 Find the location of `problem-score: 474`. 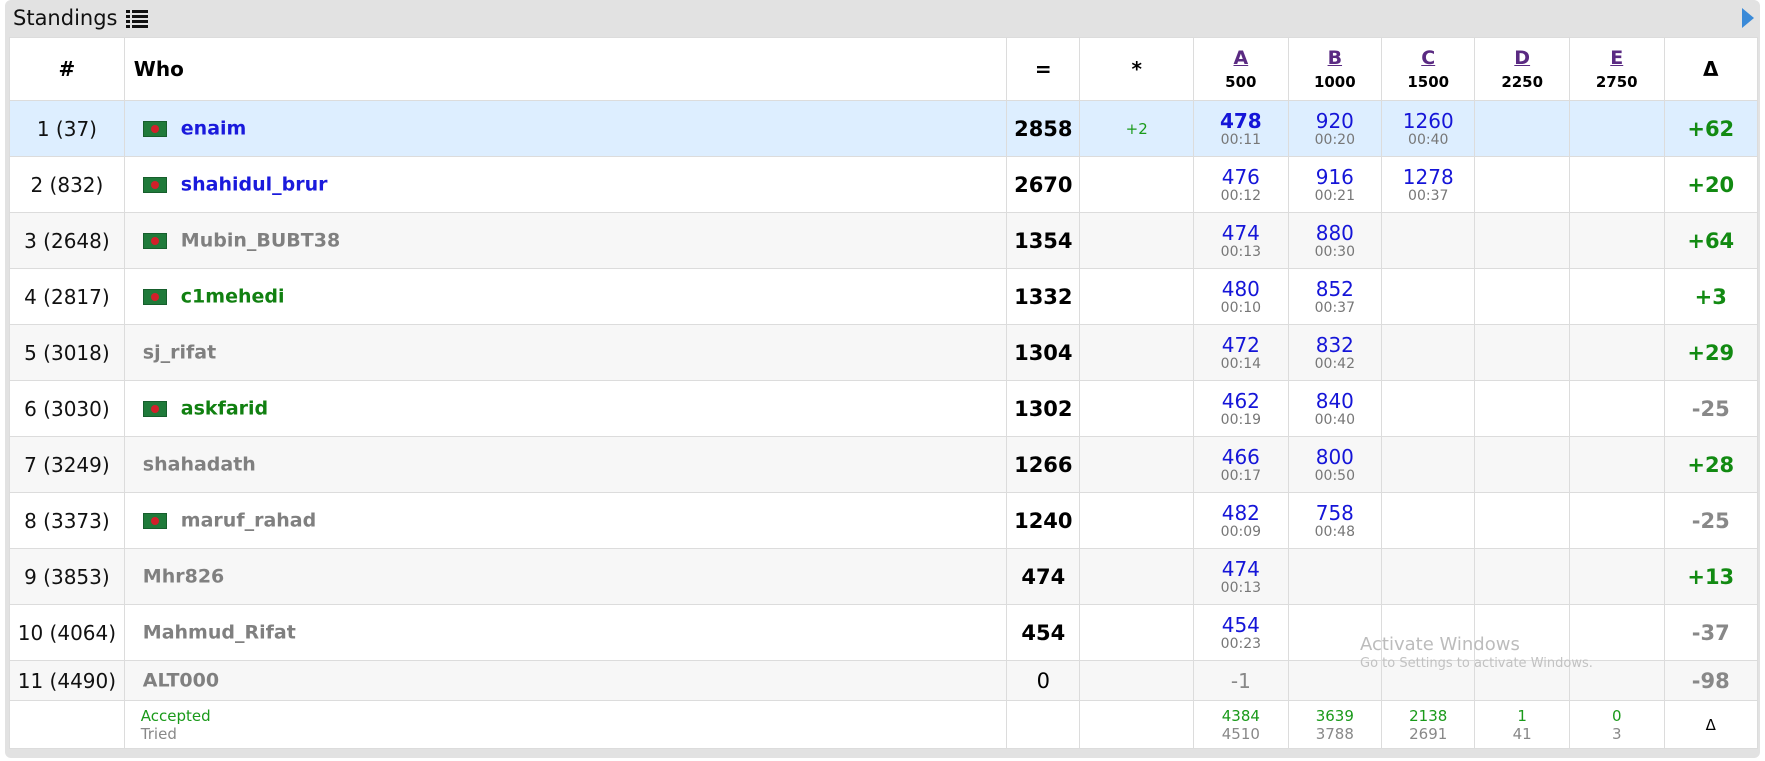

problem-score: 474 is located at coordinates (1240, 232).